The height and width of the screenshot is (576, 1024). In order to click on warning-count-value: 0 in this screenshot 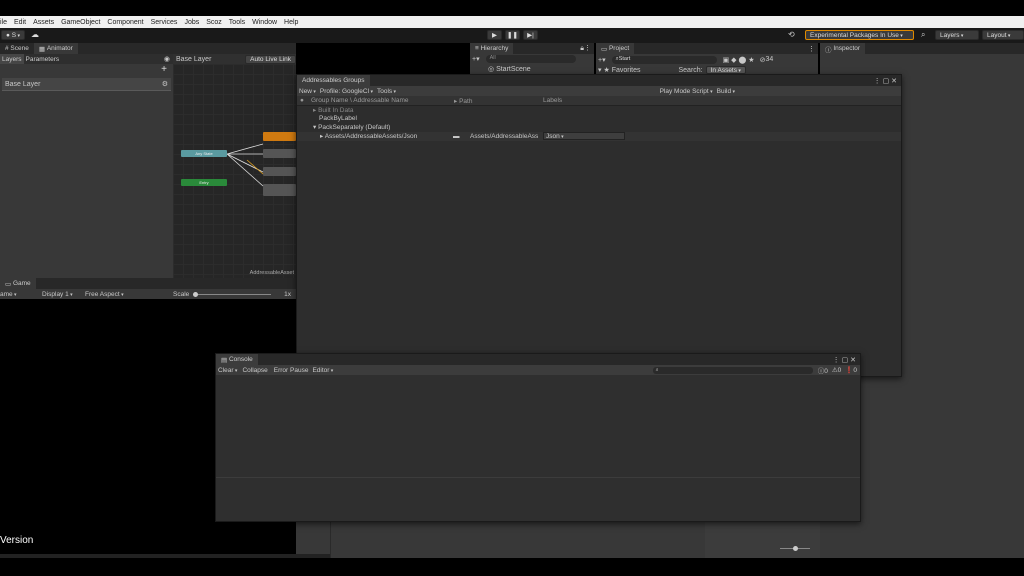, I will do `click(839, 370)`.